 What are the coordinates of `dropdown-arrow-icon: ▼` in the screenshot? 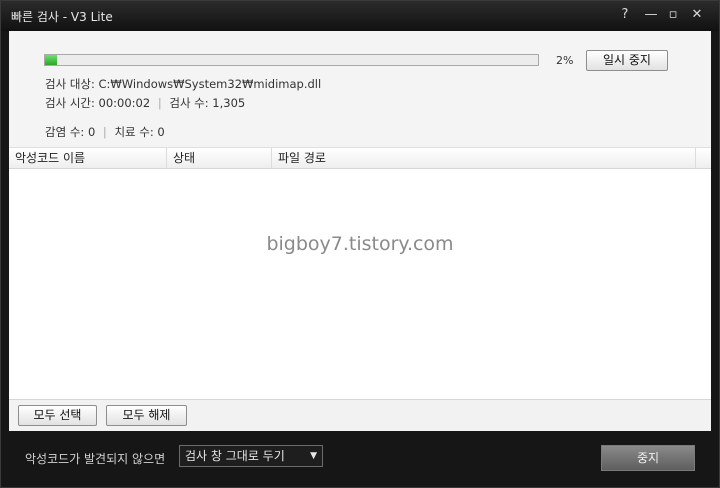 It's located at (313, 456).